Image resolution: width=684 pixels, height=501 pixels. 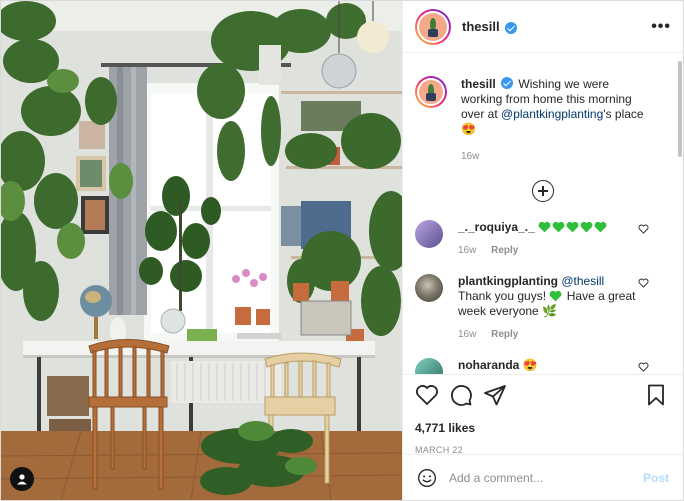 I want to click on add-comment-bar: Post, so click(x=543, y=477).